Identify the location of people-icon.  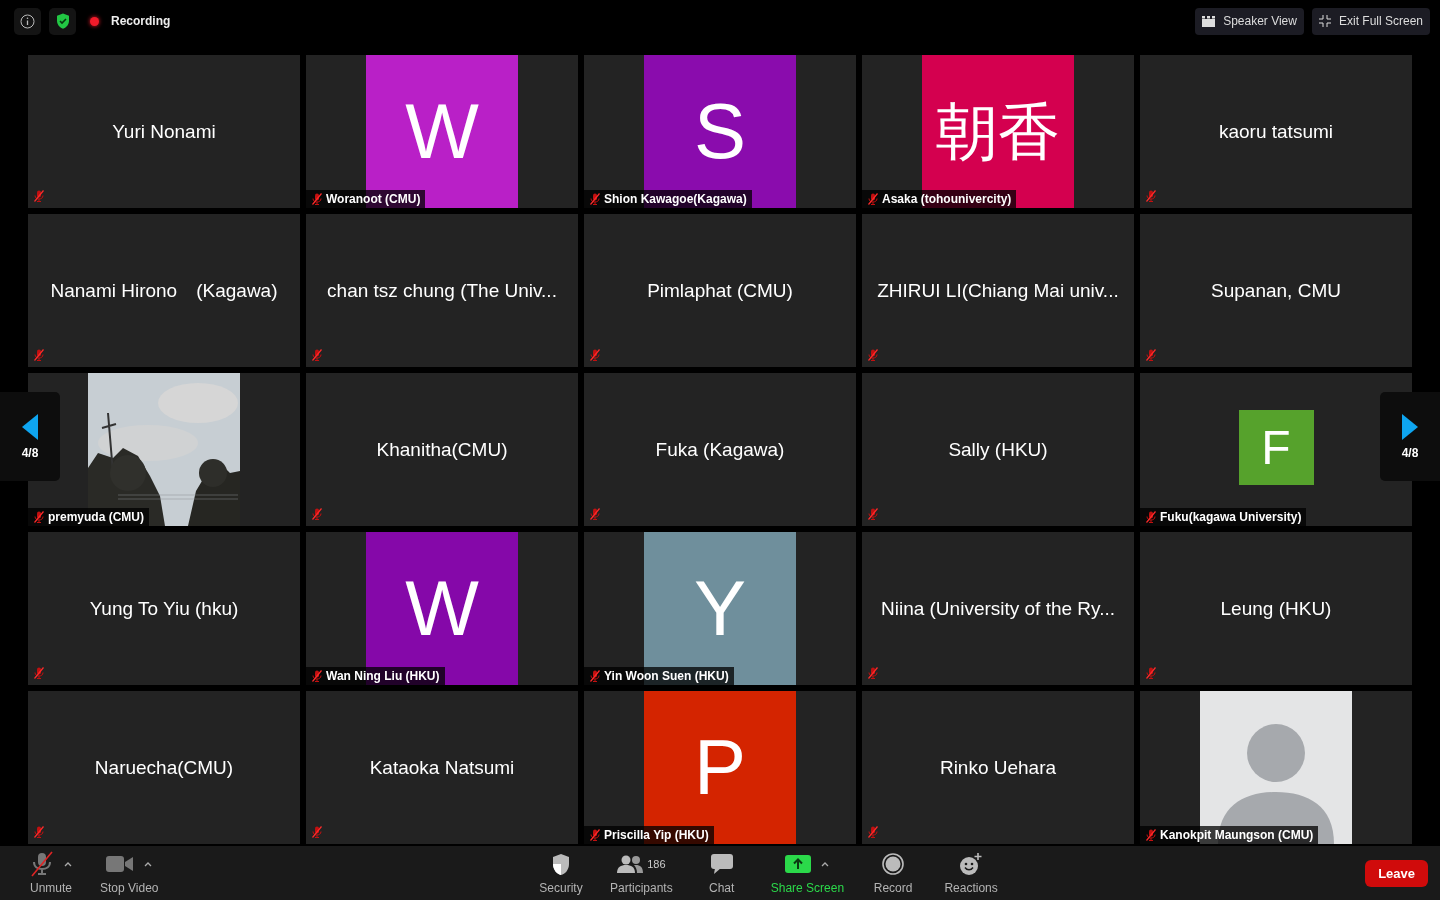
(630, 864).